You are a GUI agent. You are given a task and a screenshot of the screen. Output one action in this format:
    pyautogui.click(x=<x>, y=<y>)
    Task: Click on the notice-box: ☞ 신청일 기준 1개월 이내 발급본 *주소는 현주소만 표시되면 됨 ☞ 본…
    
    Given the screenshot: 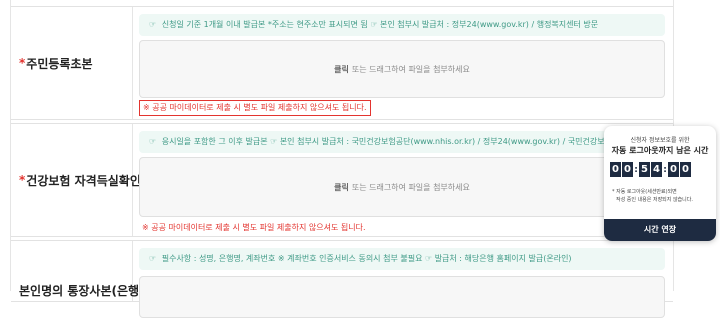 What is the action you would take?
    pyautogui.click(x=402, y=25)
    